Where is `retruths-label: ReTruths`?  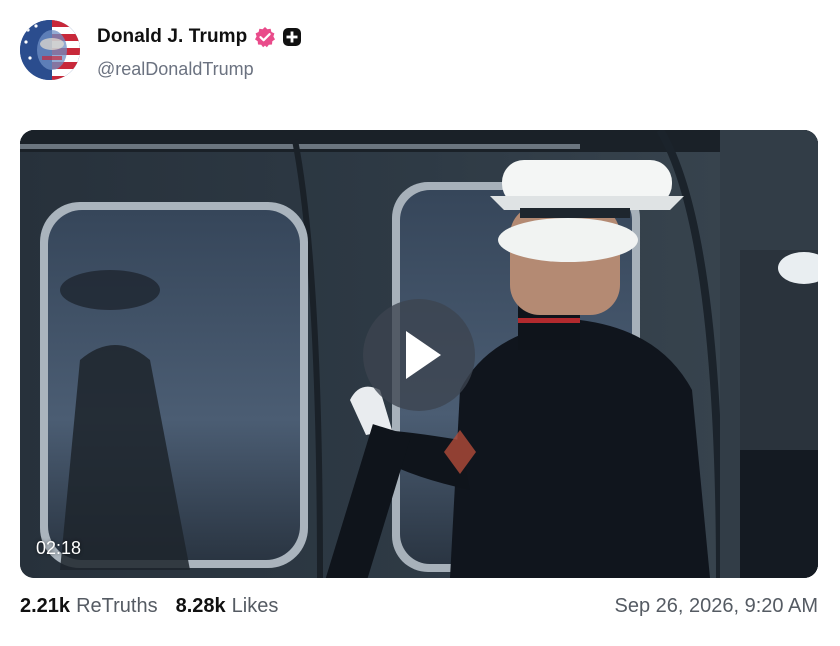
retruths-label: ReTruths is located at coordinates (117, 606).